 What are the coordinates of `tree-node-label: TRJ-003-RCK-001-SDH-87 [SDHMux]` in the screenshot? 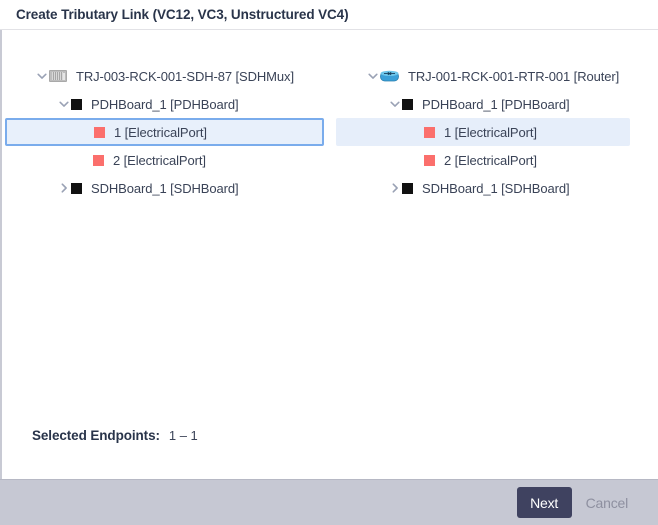 It's located at (185, 76).